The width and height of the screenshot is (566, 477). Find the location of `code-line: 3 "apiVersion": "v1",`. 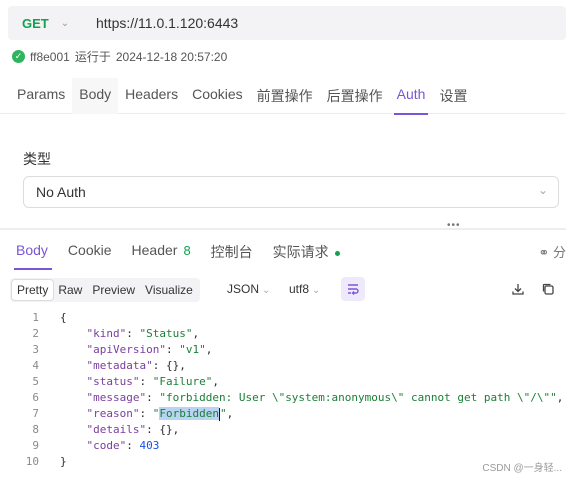

code-line: 3 "apiVersion": "v1", is located at coordinates (283, 350).